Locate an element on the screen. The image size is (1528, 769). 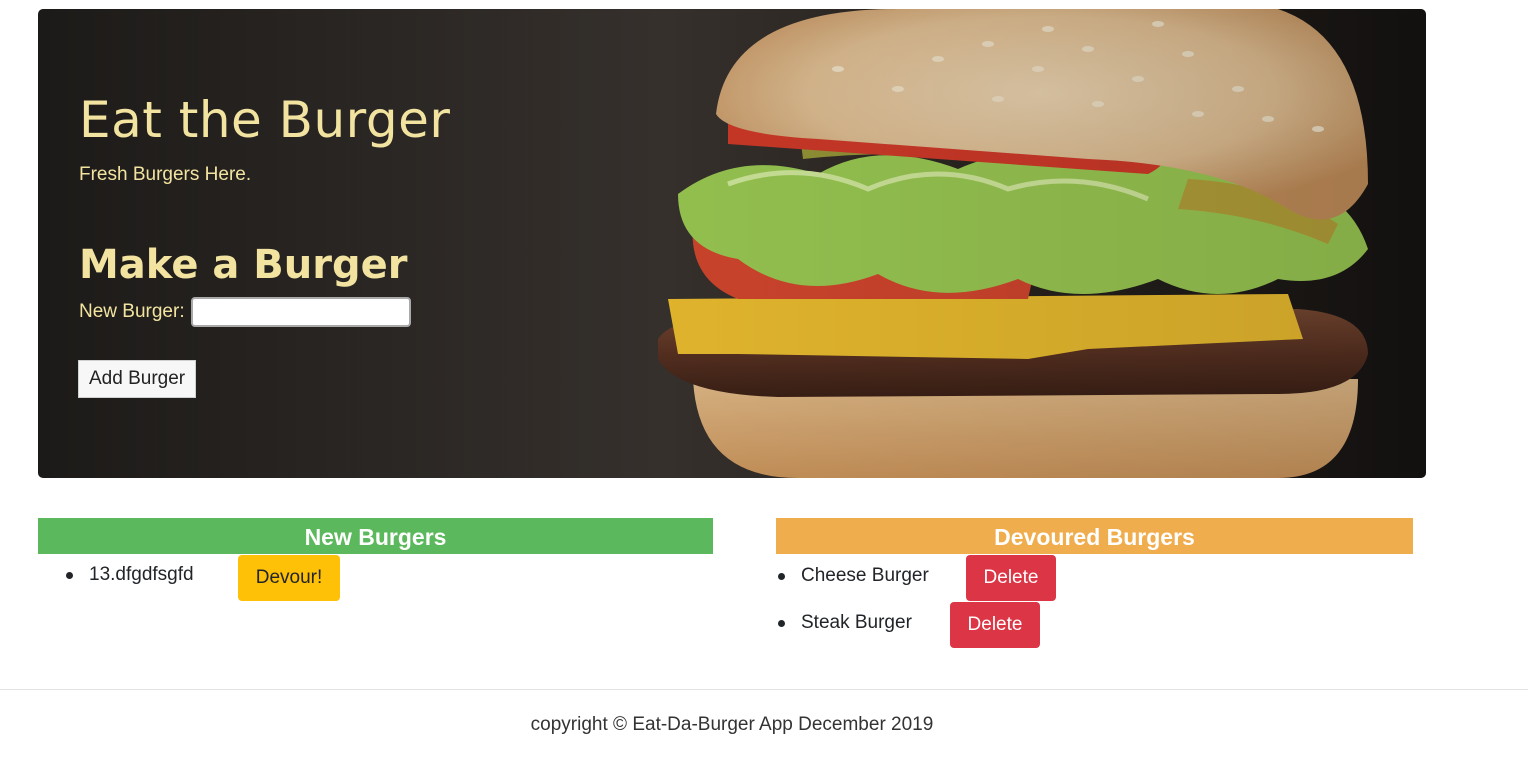
burger-name: 13.dfgdfsgfd is located at coordinates (141, 574).